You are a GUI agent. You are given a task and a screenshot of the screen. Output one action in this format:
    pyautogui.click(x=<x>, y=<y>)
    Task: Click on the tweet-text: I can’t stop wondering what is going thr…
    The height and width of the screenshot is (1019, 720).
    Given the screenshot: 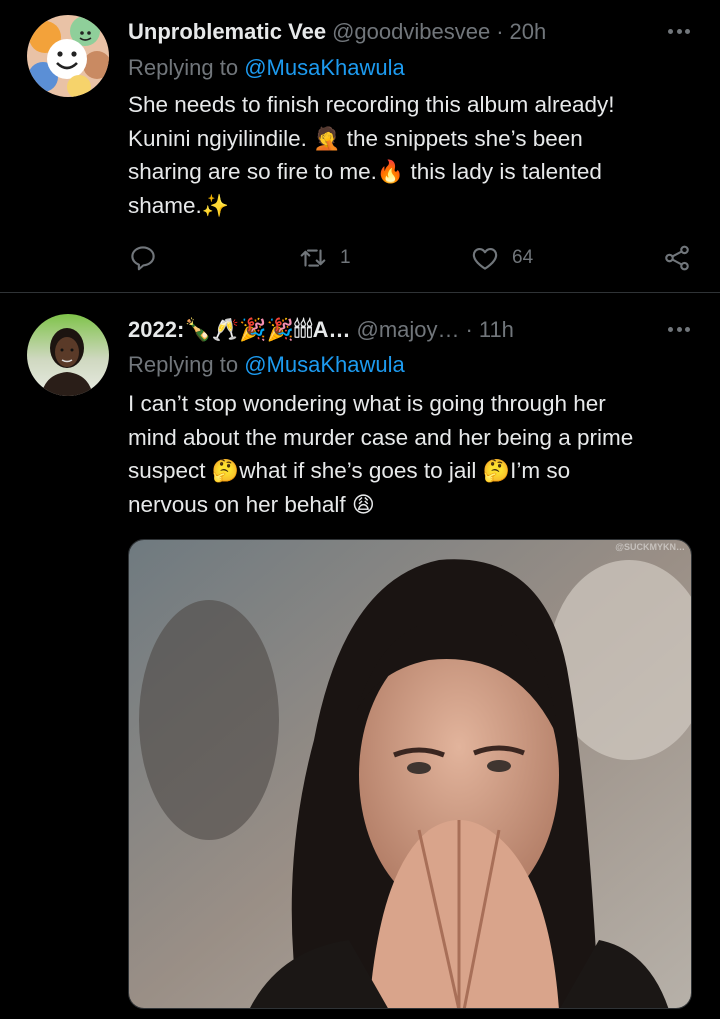 What is the action you would take?
    pyautogui.click(x=408, y=454)
    